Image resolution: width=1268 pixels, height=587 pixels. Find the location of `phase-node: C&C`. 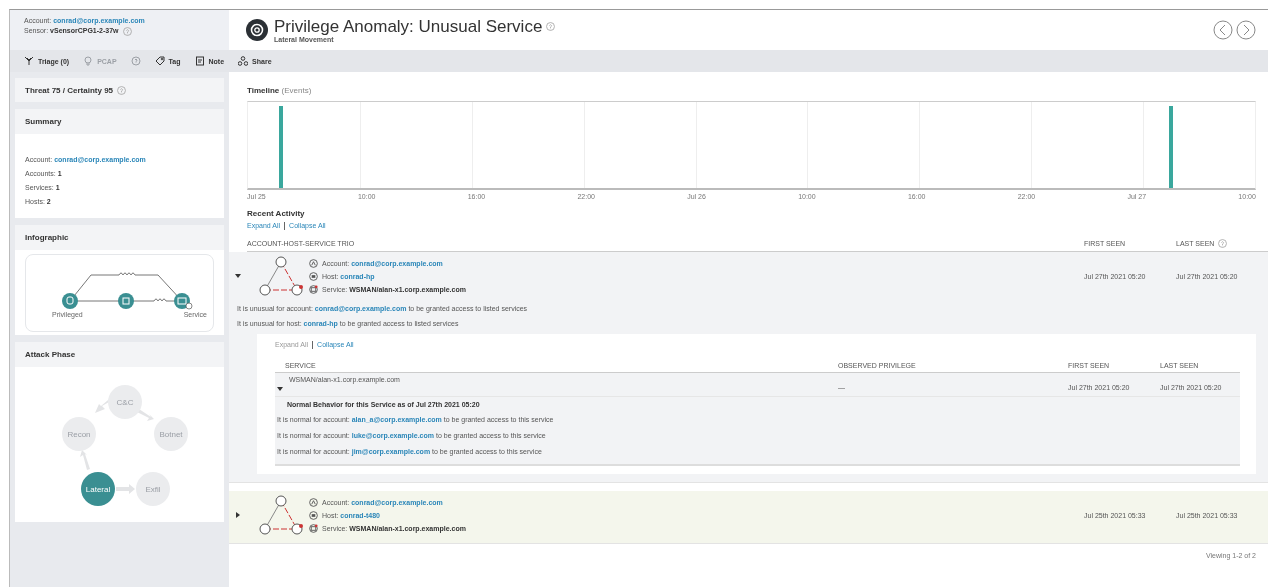

phase-node: C&C is located at coordinates (125, 402).